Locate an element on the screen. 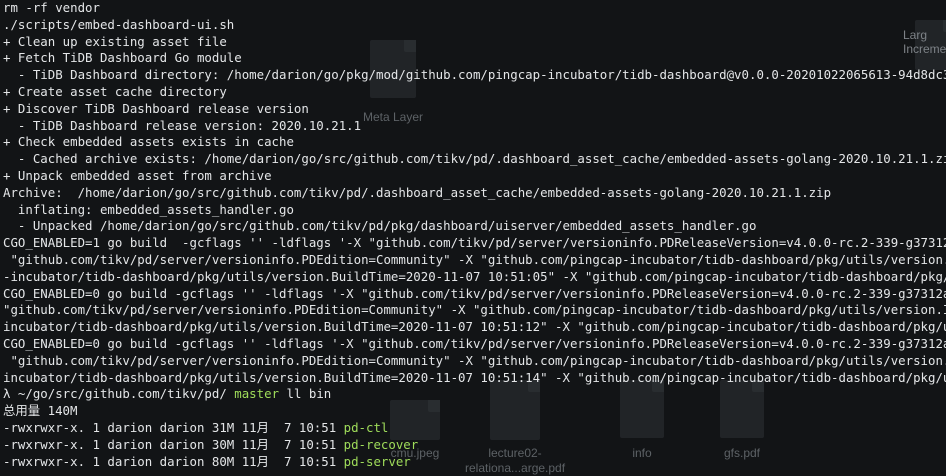 The image size is (946, 476). prompt-command: ll bin is located at coordinates (309, 394).